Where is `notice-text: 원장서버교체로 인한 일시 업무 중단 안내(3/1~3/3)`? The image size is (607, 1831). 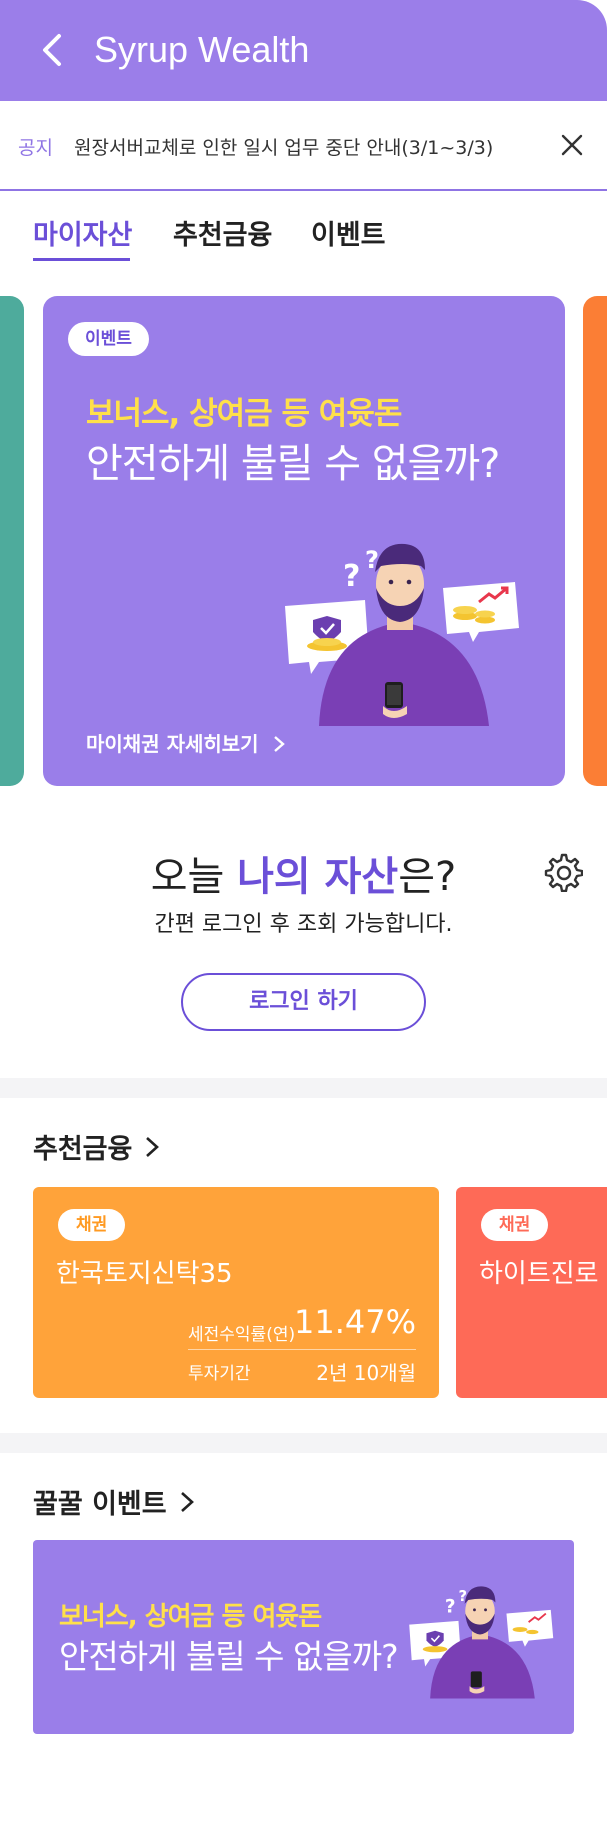 notice-text: 원장서버교체로 인한 일시 업무 중단 안내(3/1~3/3) is located at coordinates (283, 146).